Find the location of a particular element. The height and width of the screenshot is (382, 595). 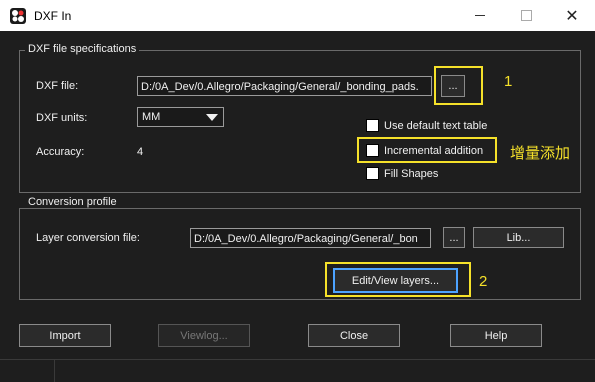

annotation-cn: 增量添加 is located at coordinates (540, 153).